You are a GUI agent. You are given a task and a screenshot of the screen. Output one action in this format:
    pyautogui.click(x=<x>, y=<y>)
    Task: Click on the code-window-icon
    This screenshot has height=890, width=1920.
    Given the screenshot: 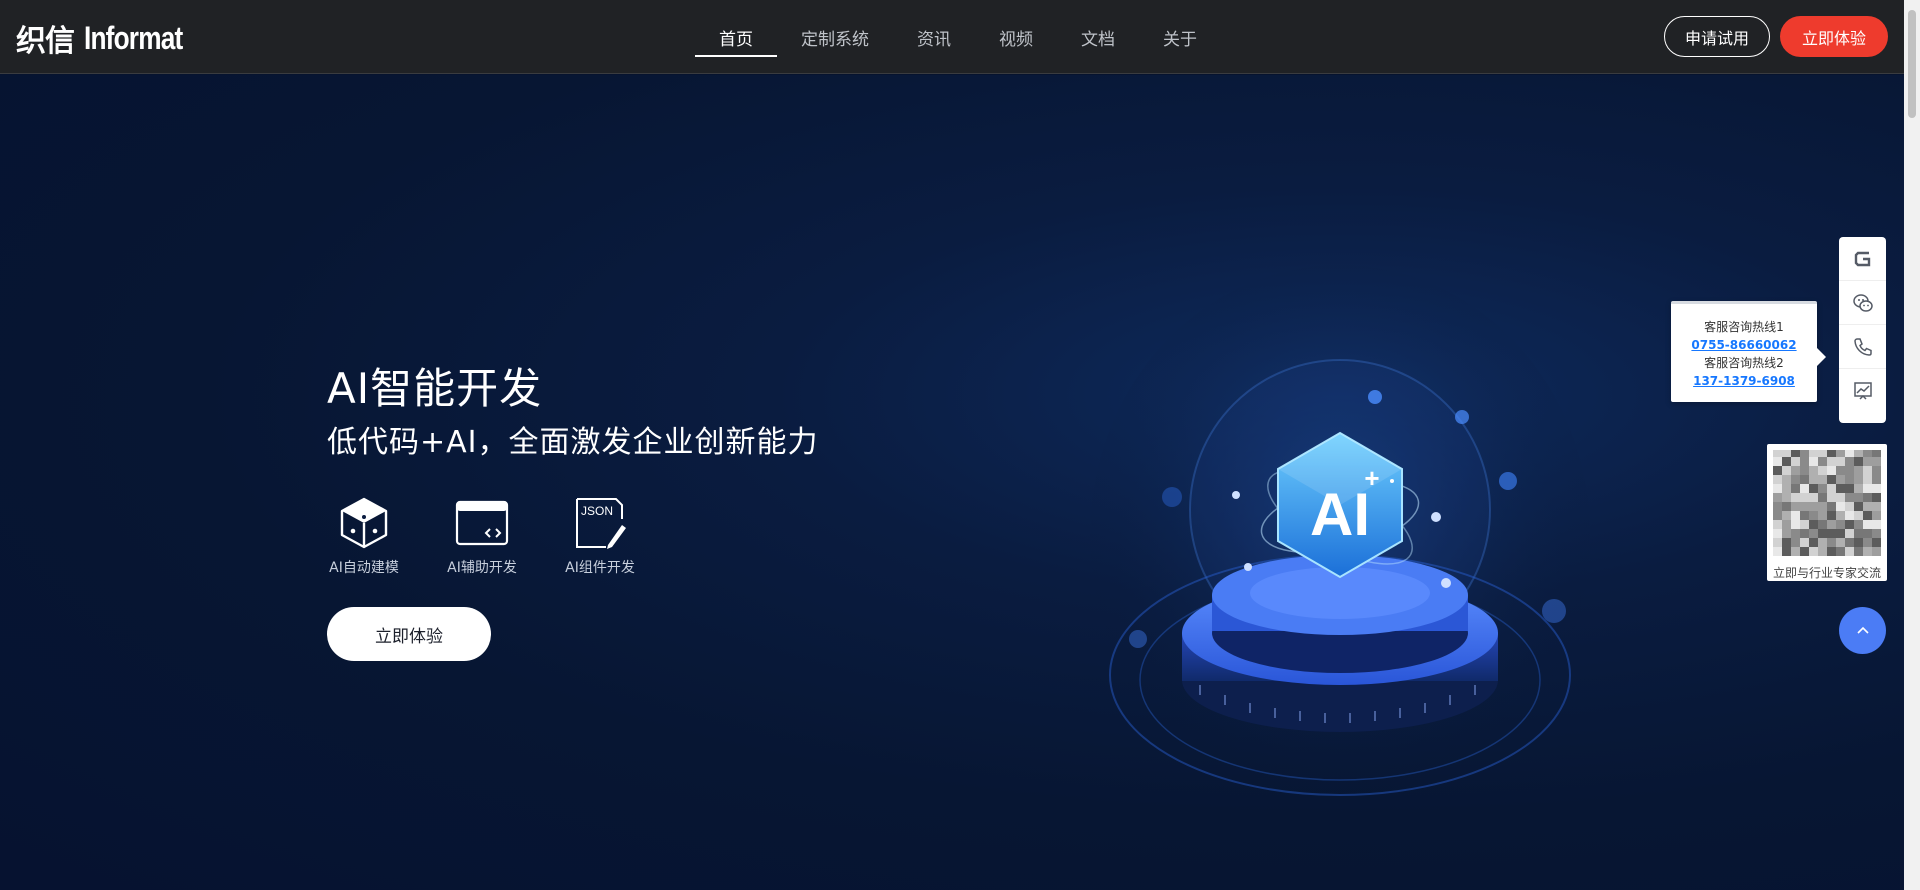 What is the action you would take?
    pyautogui.click(x=482, y=523)
    